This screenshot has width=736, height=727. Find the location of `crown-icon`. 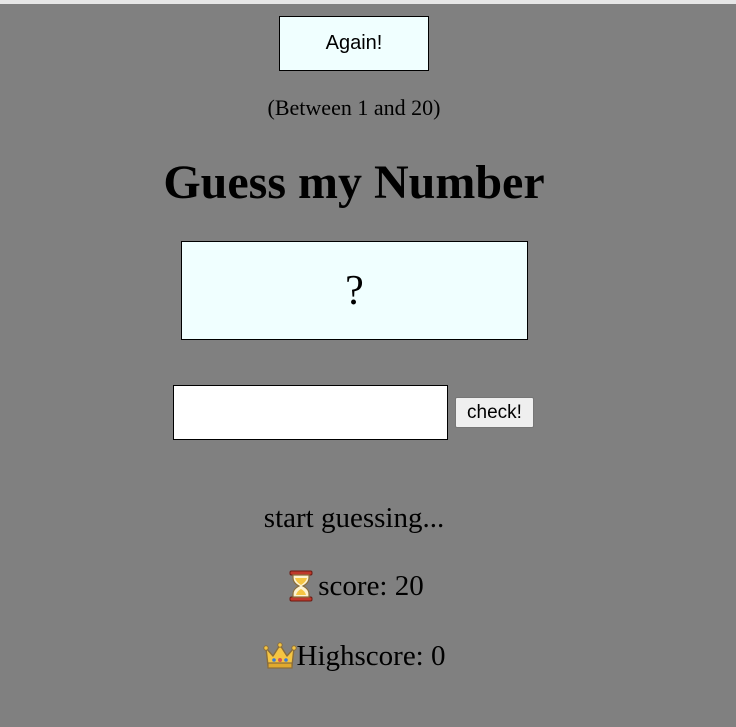

crown-icon is located at coordinates (279, 655).